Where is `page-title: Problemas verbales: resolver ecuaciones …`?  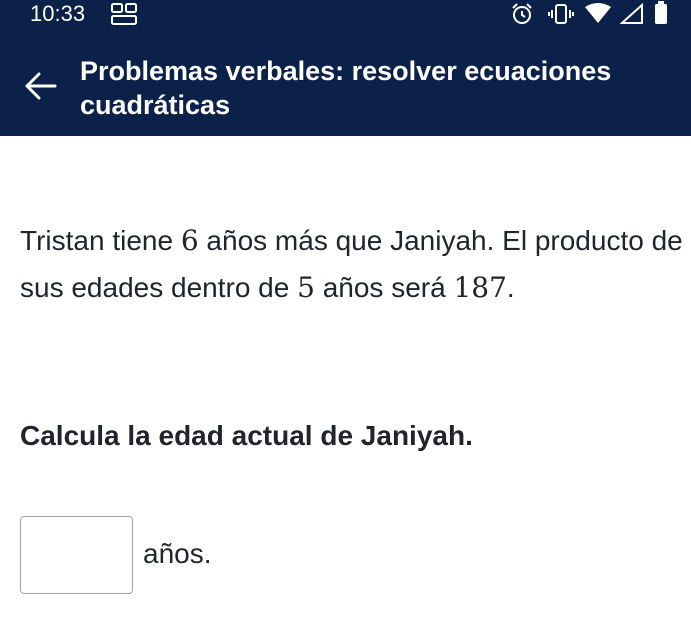
page-title: Problemas verbales: resolver ecuaciones … is located at coordinates (346, 88).